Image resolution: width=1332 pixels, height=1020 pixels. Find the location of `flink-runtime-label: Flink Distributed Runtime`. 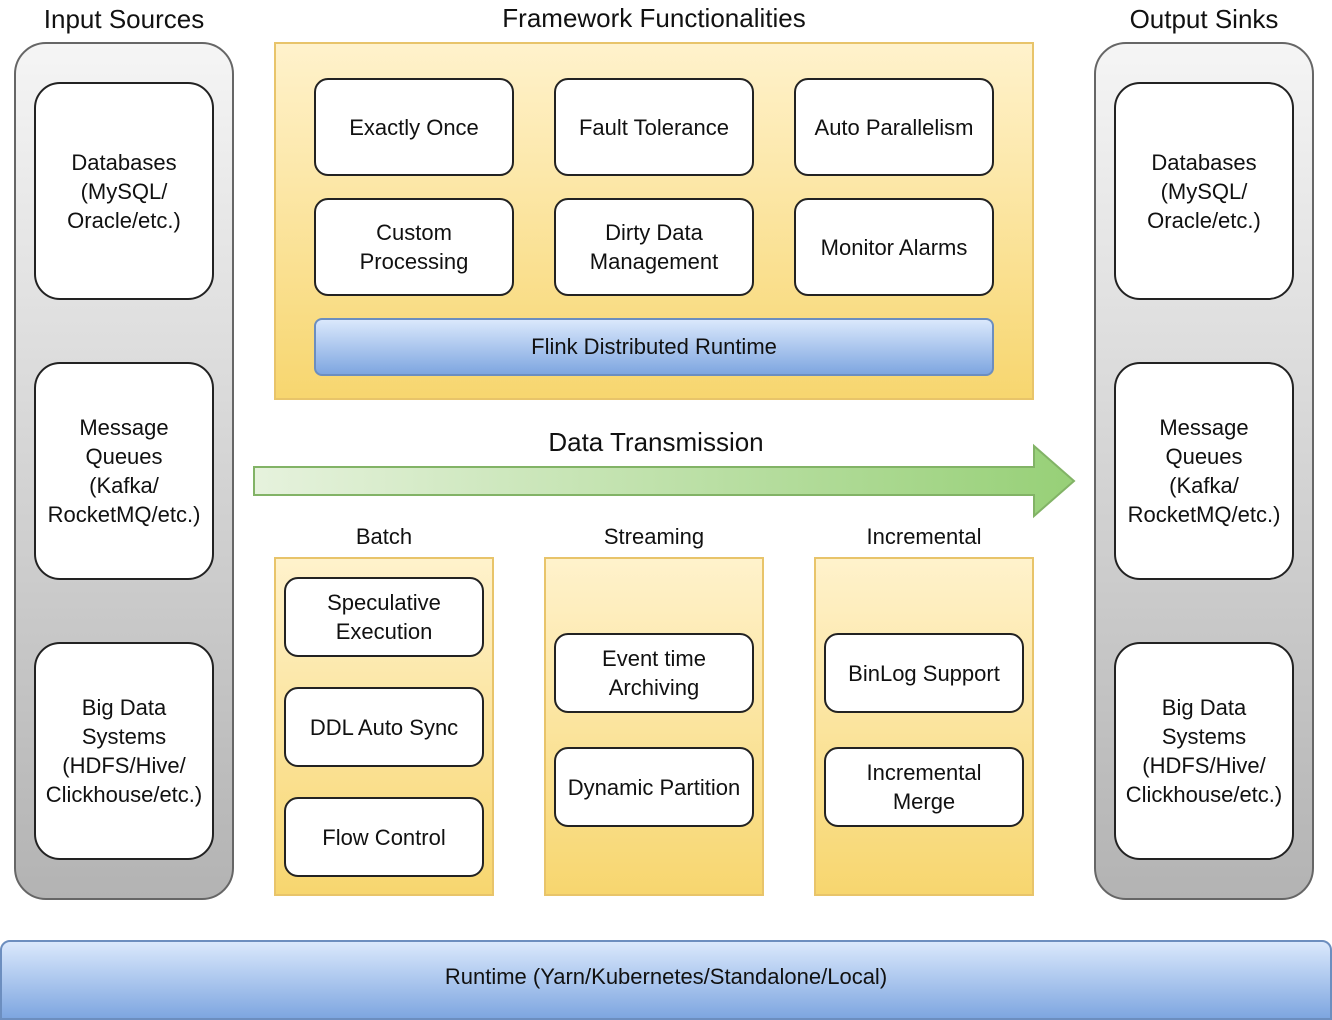

flink-runtime-label: Flink Distributed Runtime is located at coordinates (654, 346).